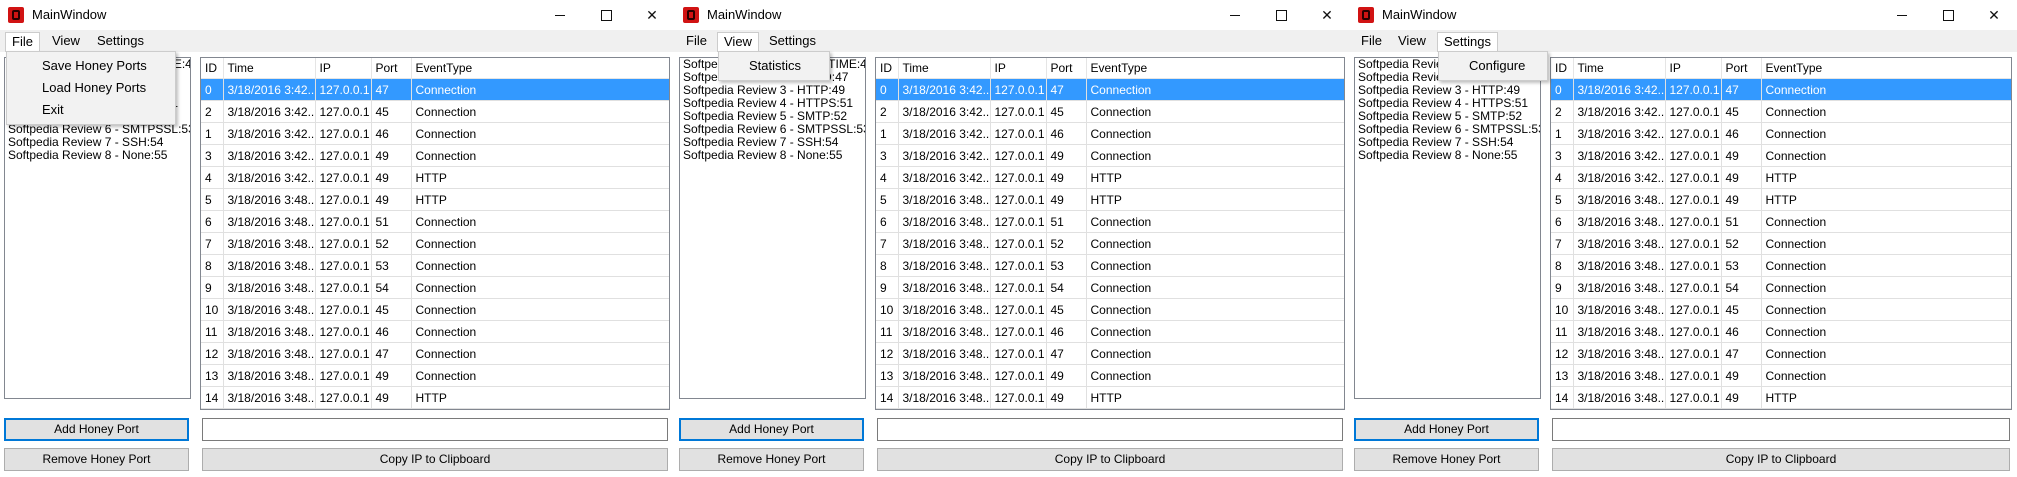 Image resolution: width=2017 pixels, height=477 pixels. Describe the element at coordinates (91, 110) in the screenshot. I see `menu-item-exit: Exit` at that location.